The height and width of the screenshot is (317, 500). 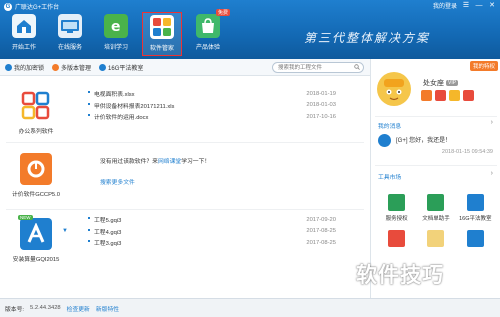 What do you see at coordinates (318, 67) in the screenshot?
I see `search-input` at bounding box center [318, 67].